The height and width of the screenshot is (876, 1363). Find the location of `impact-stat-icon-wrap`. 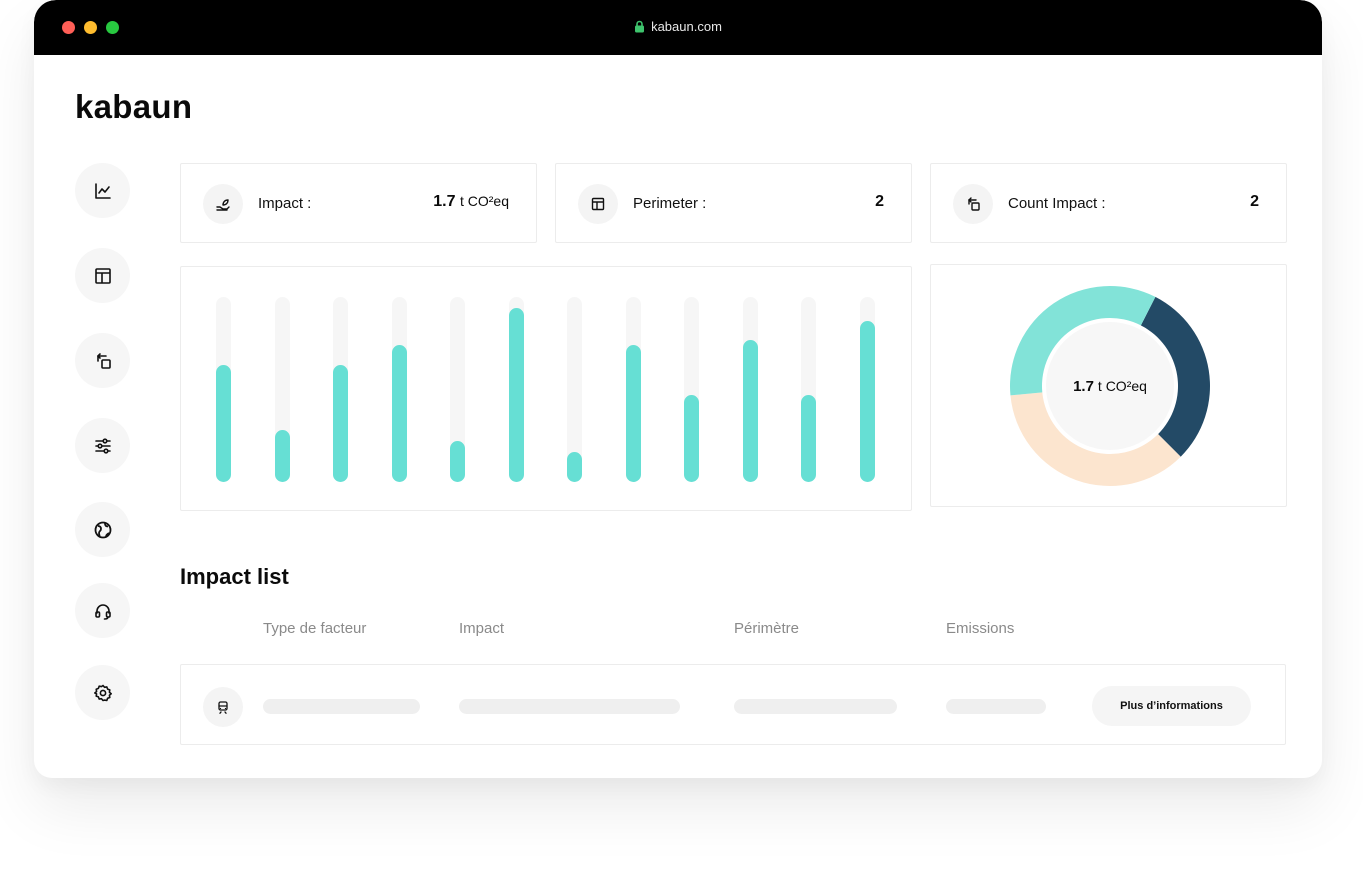

impact-stat-icon-wrap is located at coordinates (223, 204).